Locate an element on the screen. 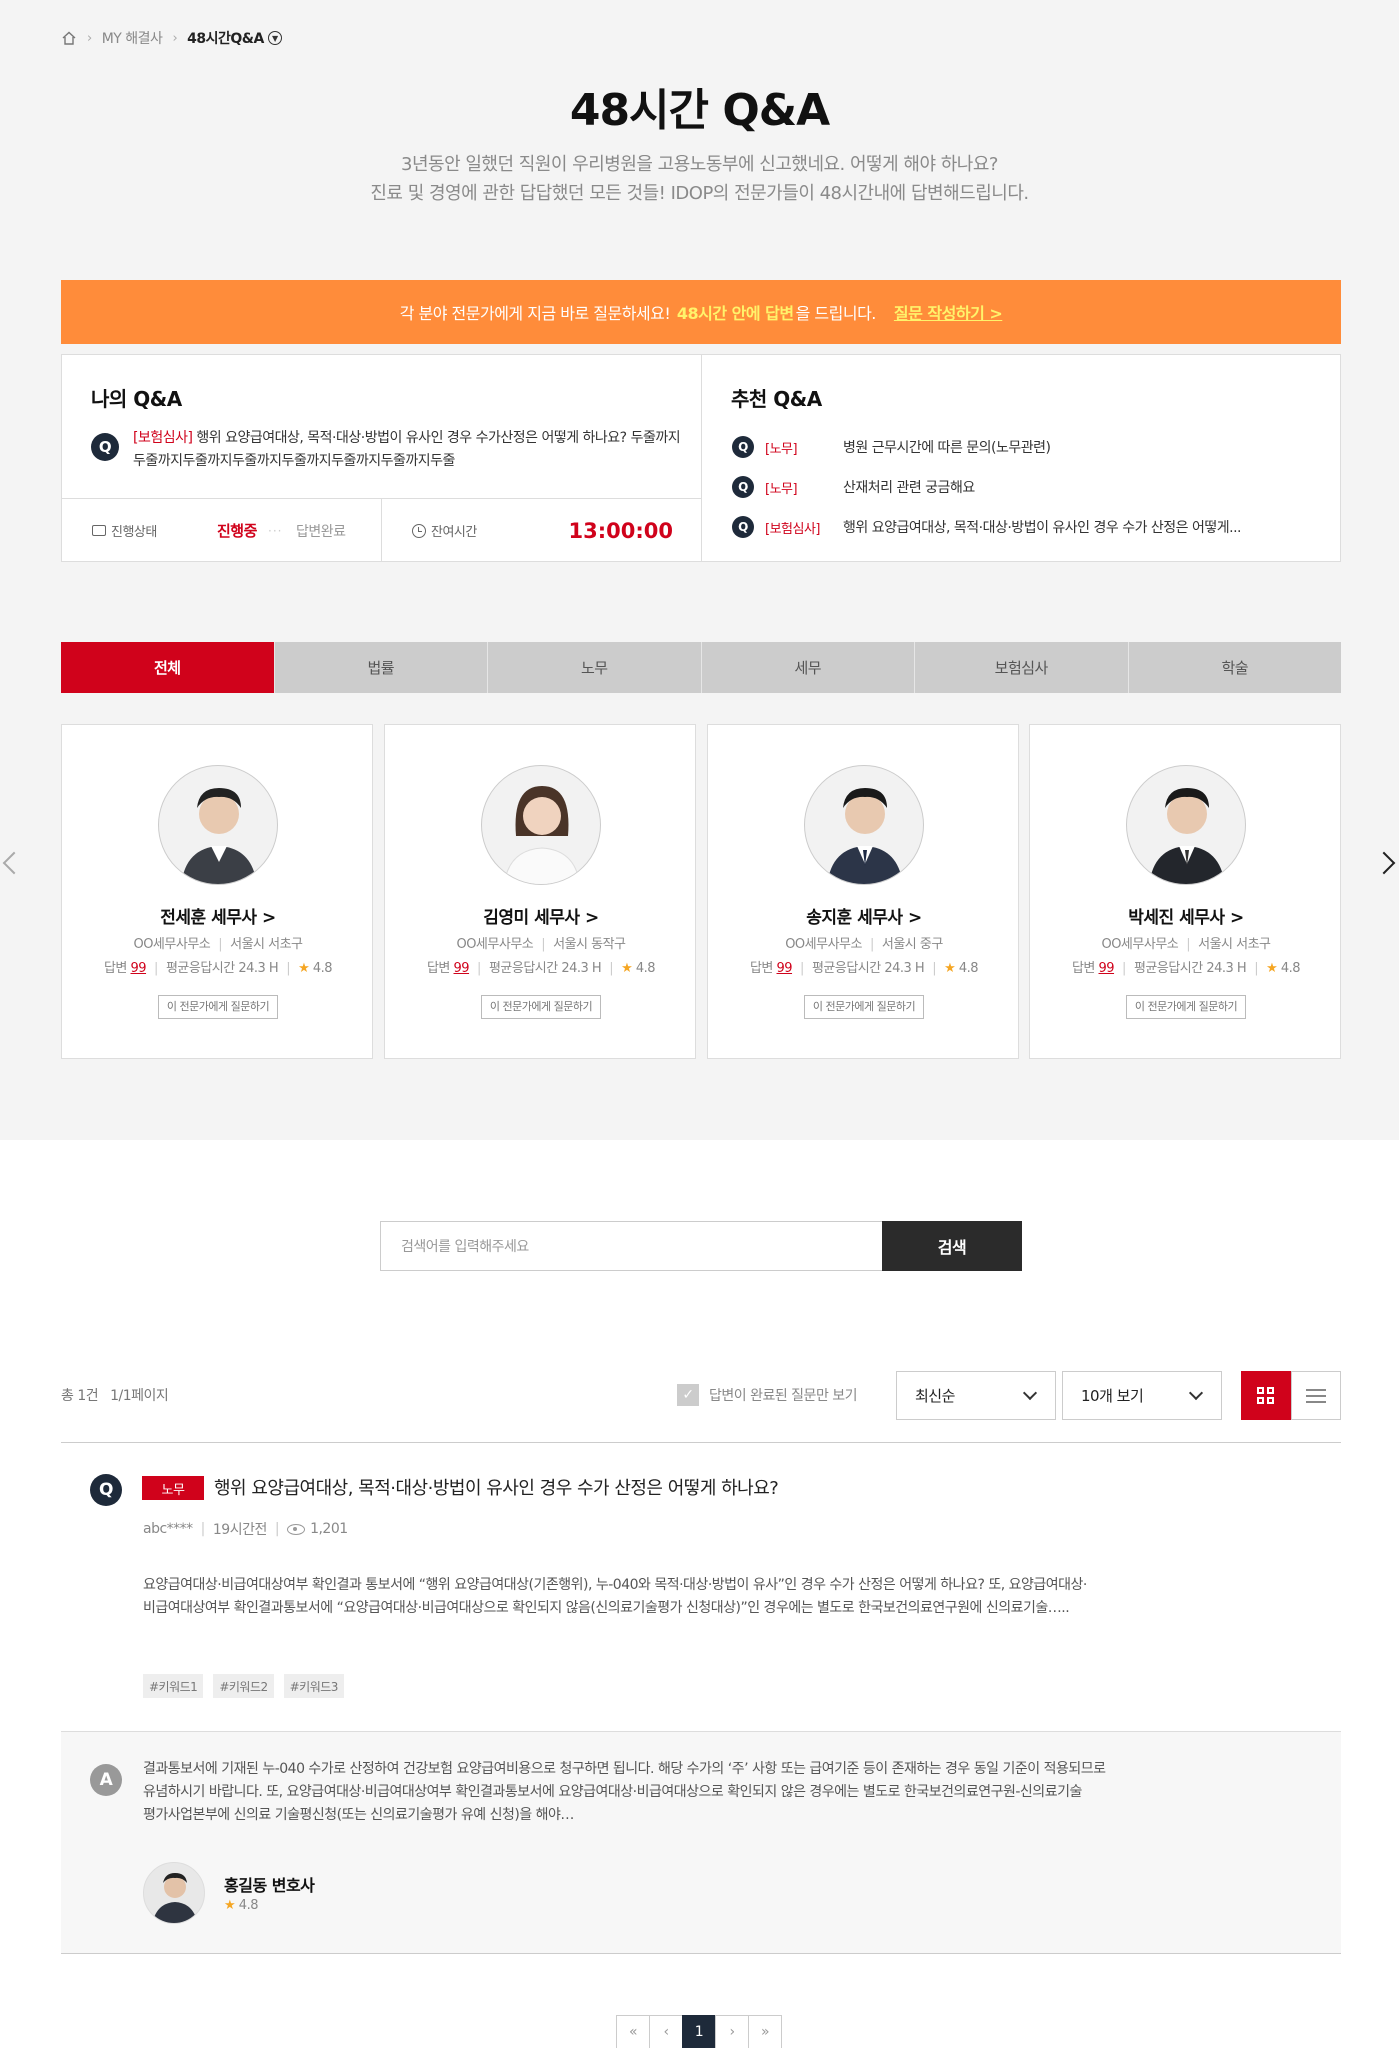 This screenshot has height=2048, width=1399. page-button: 1 is located at coordinates (699, 2031).